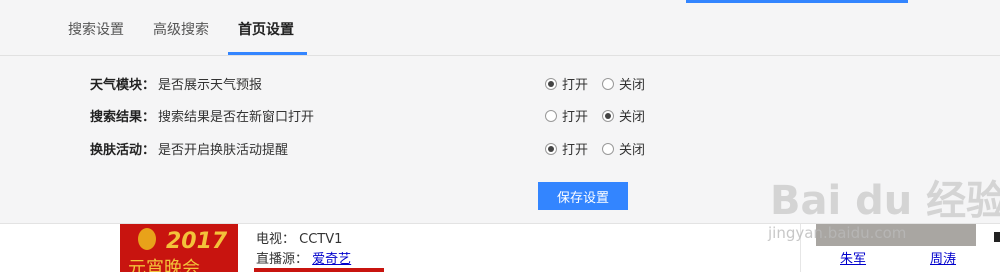 The width and height of the screenshot is (1000, 272). What do you see at coordinates (197, 241) in the screenshot?
I see `poster-year: 2017` at bounding box center [197, 241].